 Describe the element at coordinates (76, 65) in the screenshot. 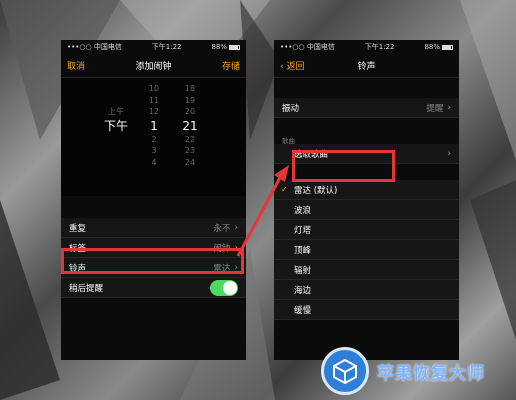

I see `cancel-button: 取消` at that location.